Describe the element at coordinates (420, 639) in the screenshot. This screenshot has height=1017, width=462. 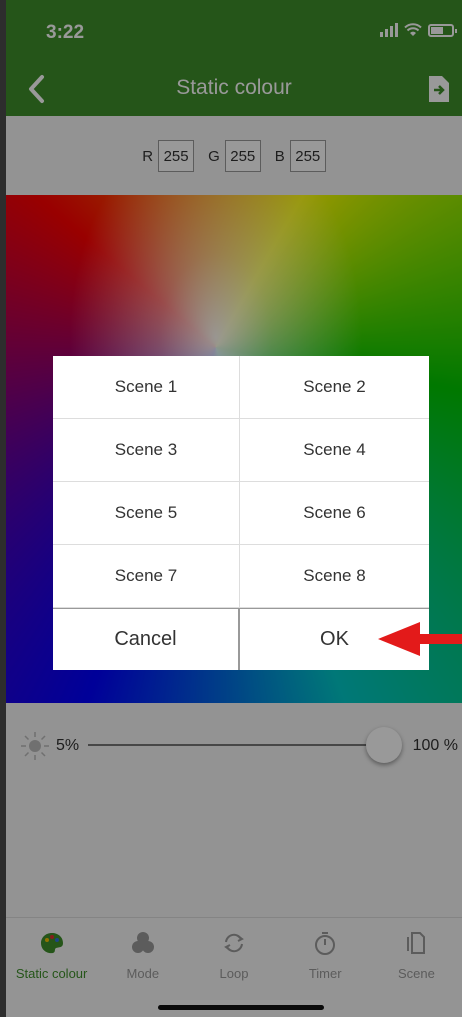
I see `red-arrow-annotation-icon` at that location.